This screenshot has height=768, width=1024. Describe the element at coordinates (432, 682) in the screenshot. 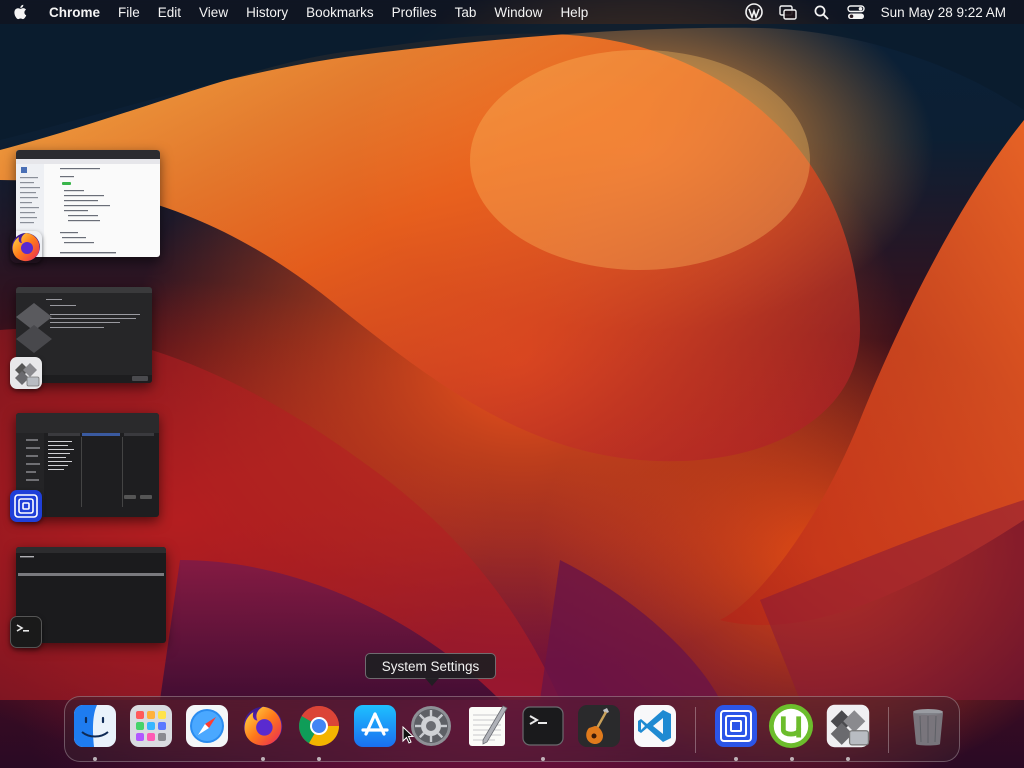

I see `dock-tooltip-arrow` at that location.